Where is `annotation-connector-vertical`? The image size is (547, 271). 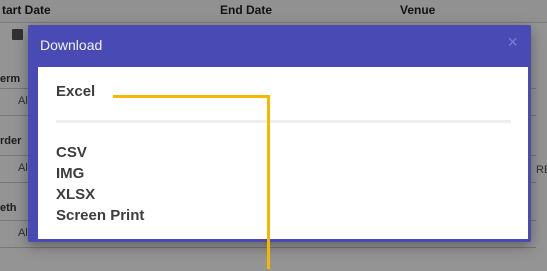
annotation-connector-vertical is located at coordinates (268, 182).